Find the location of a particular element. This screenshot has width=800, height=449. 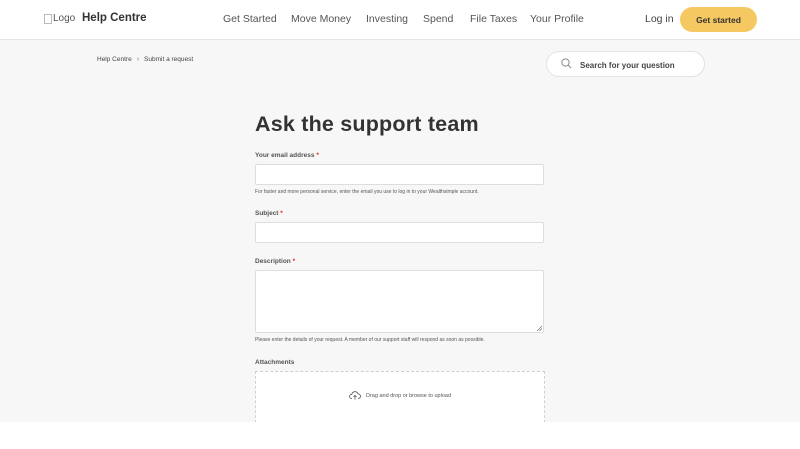

broken-image-icon is located at coordinates (48, 18).